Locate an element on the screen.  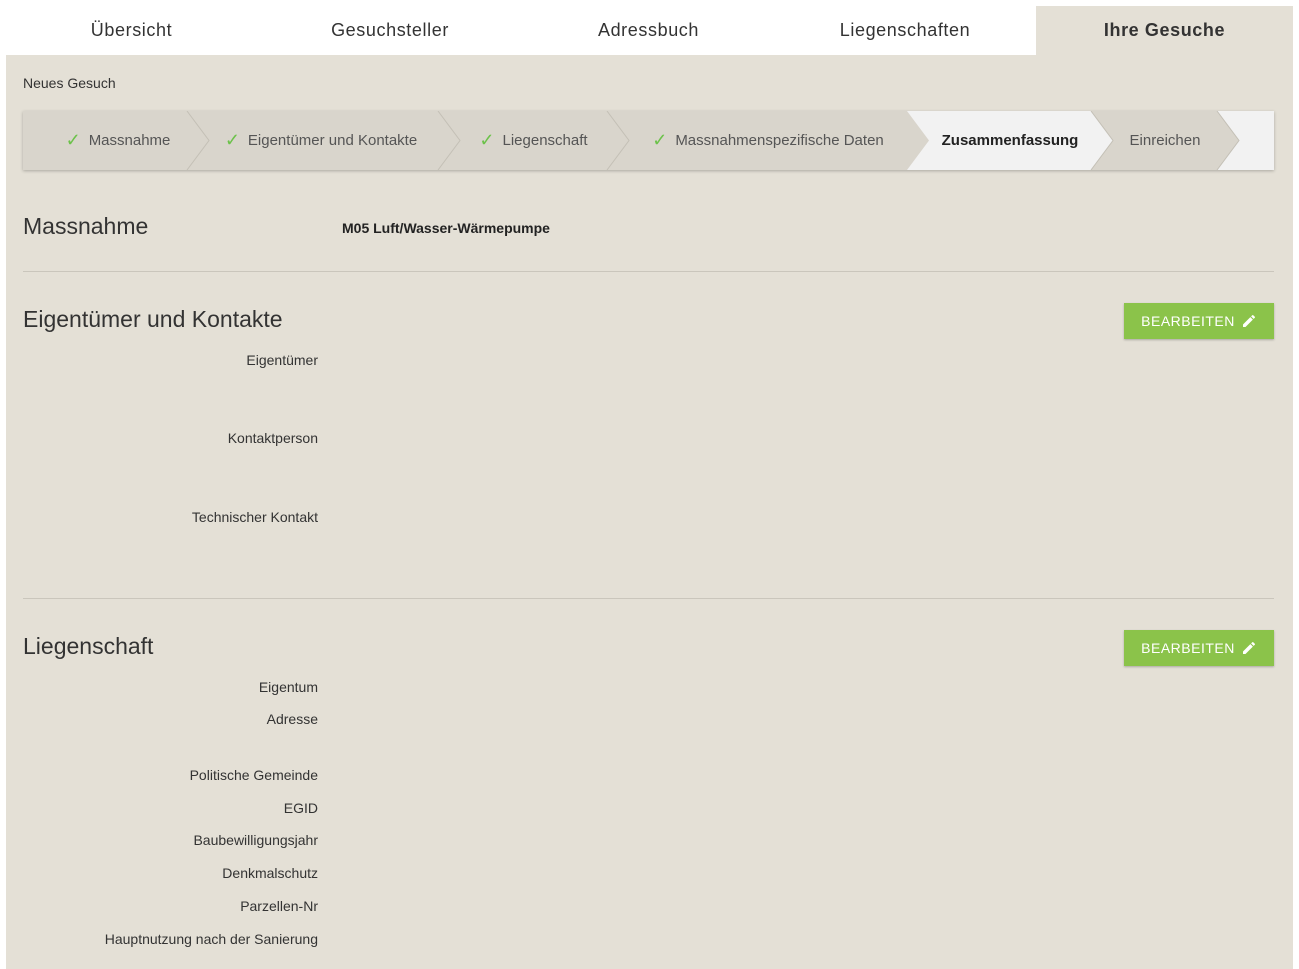
step-label: Einreichen is located at coordinates (1165, 140).